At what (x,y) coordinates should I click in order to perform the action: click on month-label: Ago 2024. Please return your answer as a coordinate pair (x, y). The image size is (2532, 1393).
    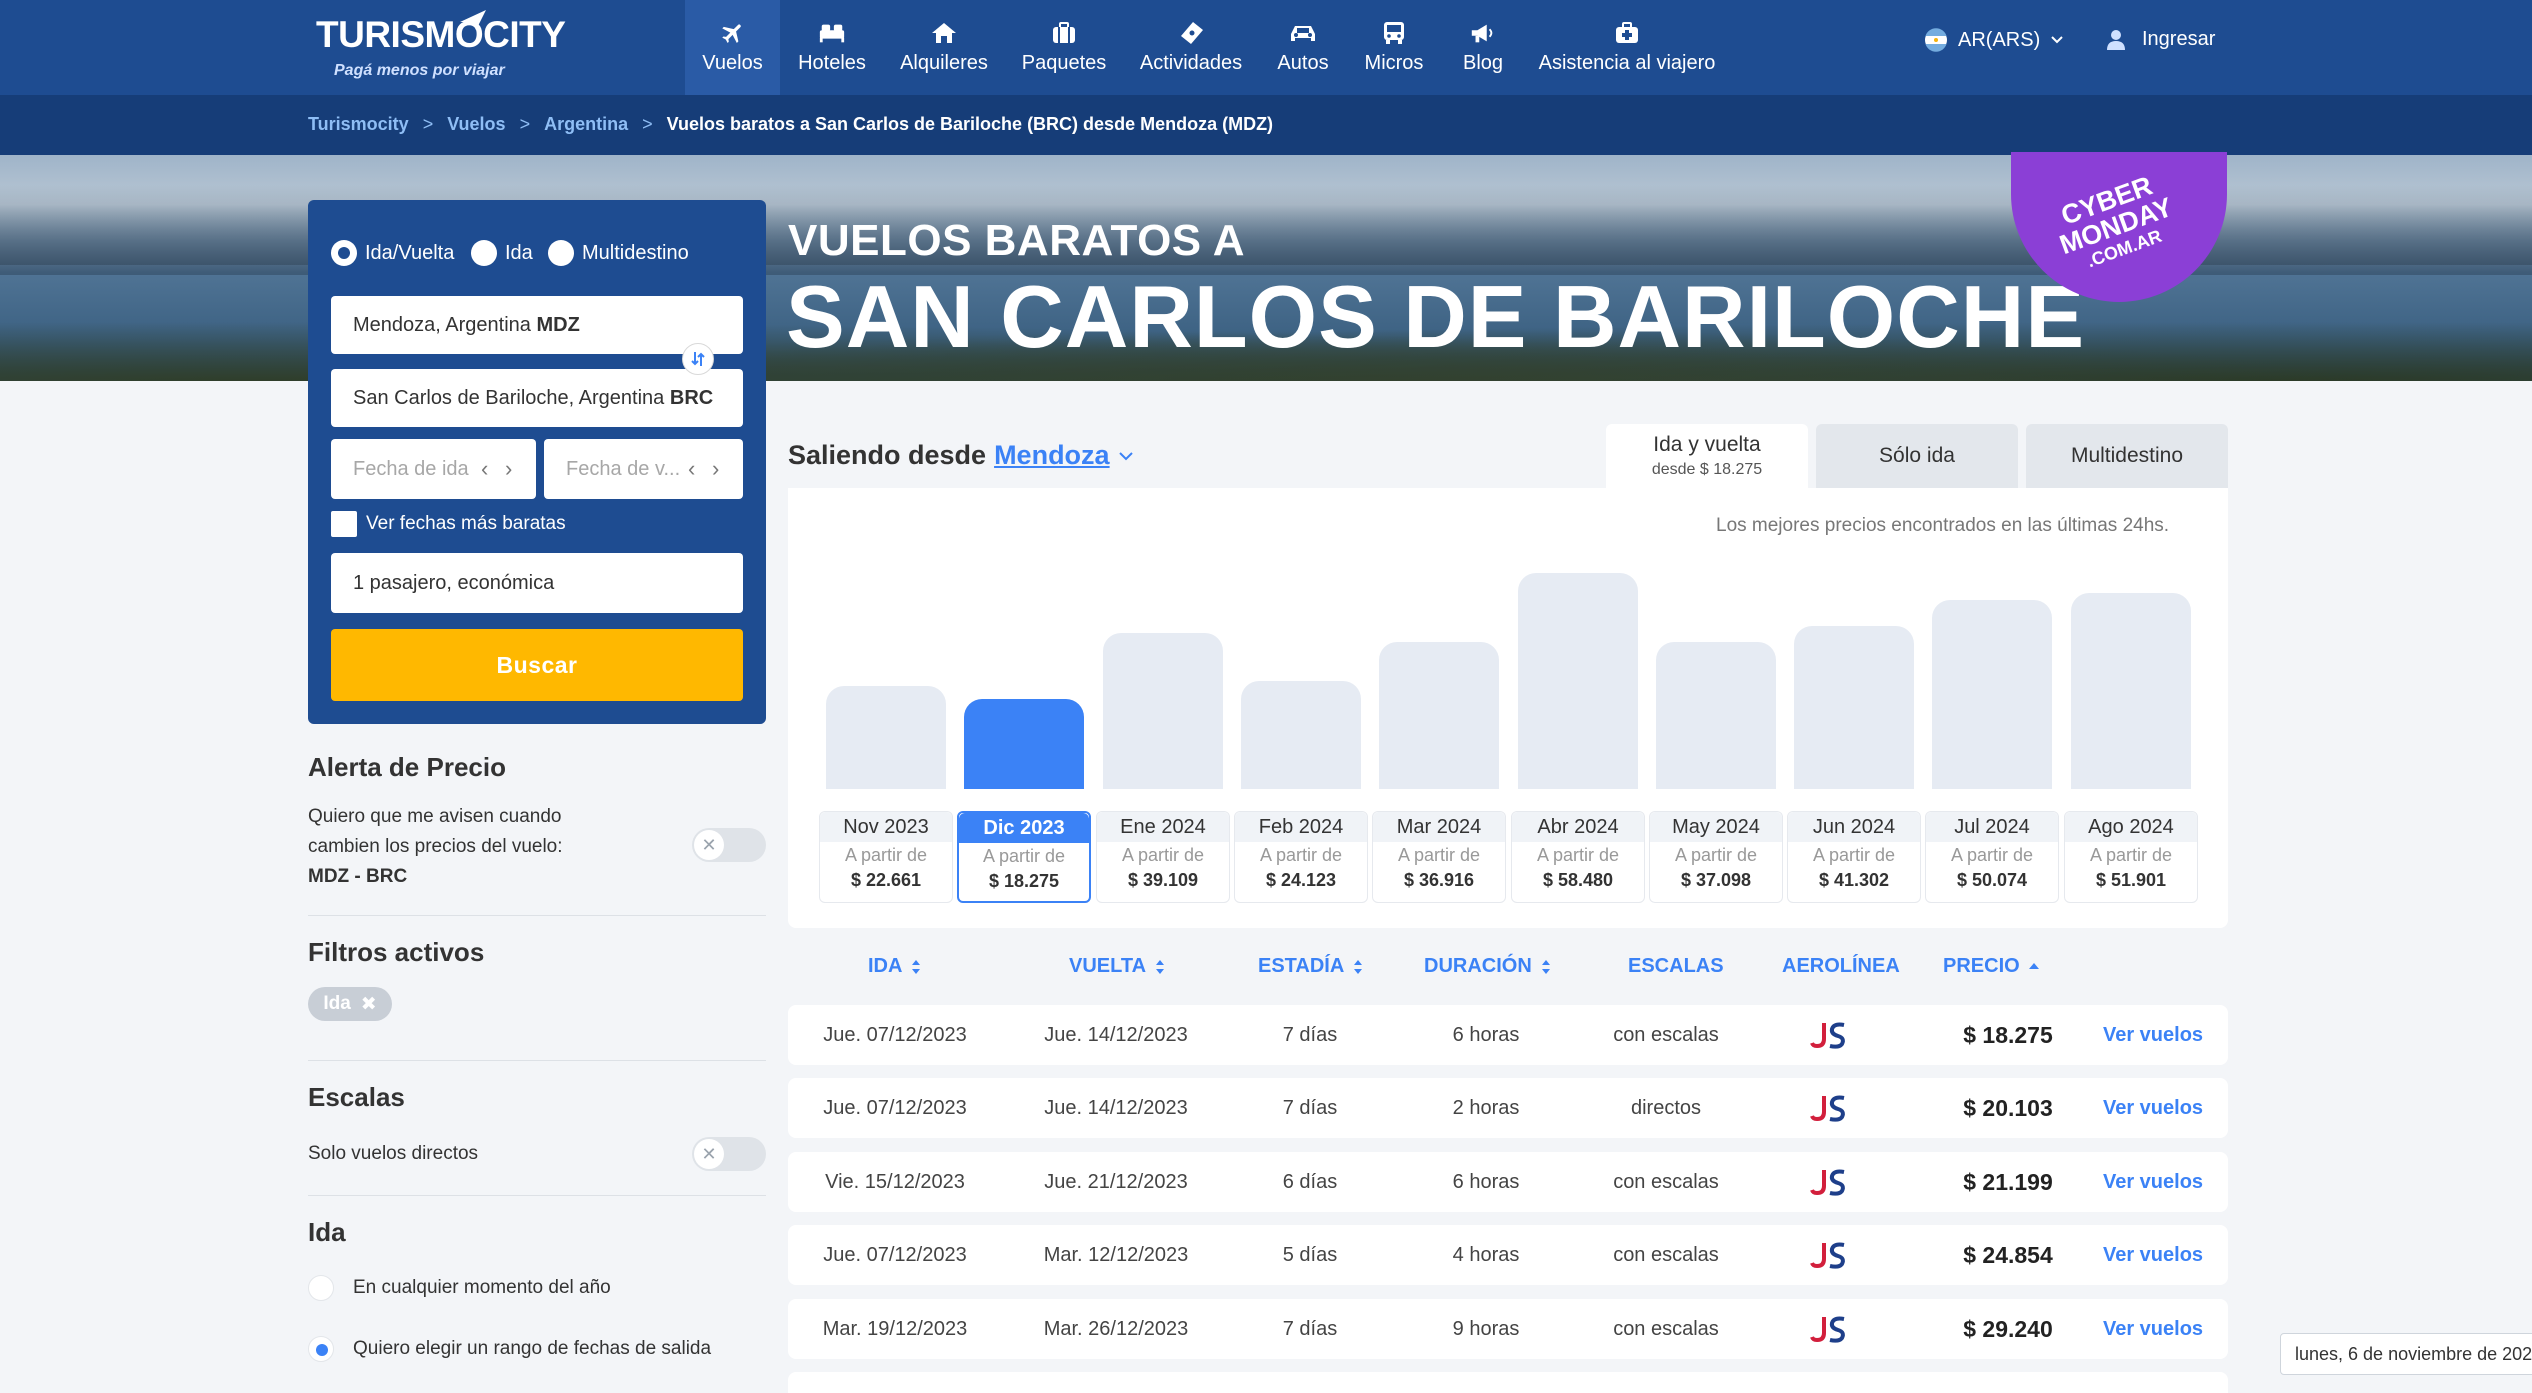
    Looking at the image, I should click on (2131, 827).